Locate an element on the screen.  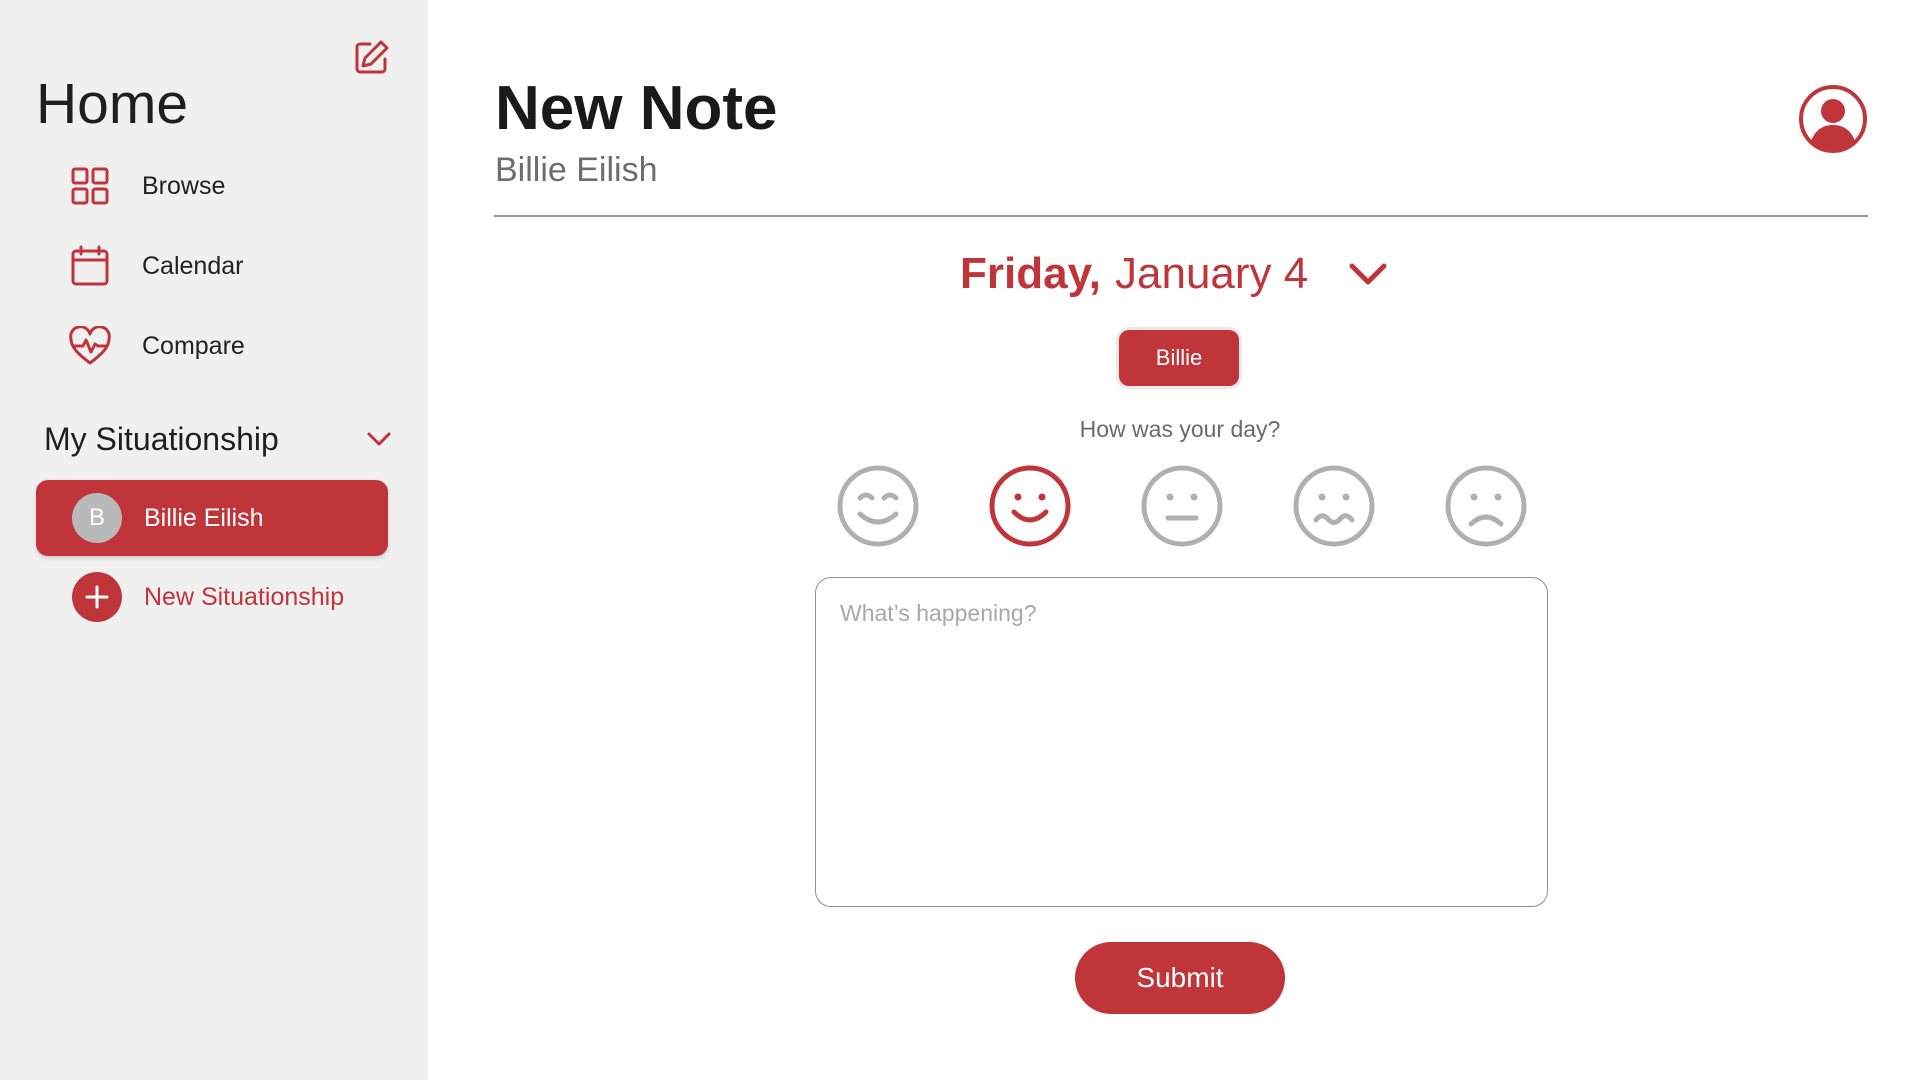
sidebar-item-calendar: Calendar is located at coordinates (225, 266).